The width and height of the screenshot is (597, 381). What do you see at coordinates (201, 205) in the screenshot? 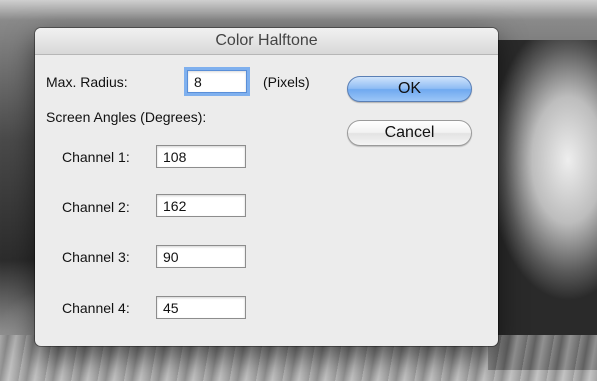
I see `channel-2-input` at bounding box center [201, 205].